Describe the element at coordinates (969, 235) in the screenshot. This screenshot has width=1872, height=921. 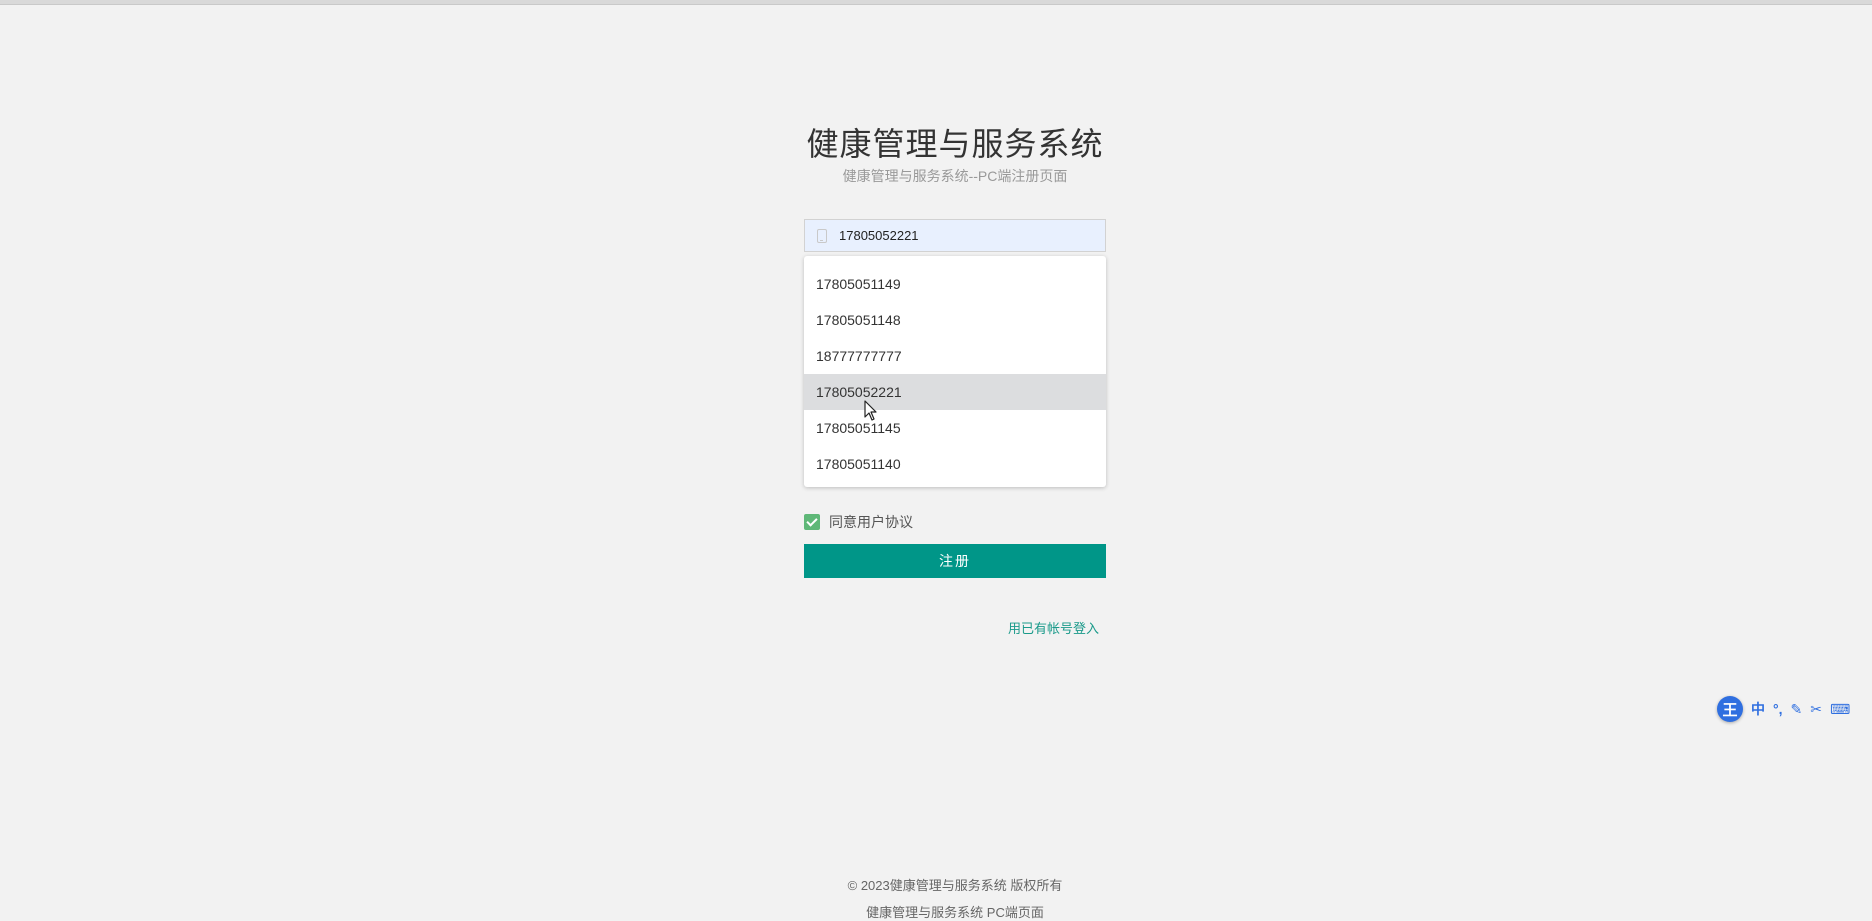
I see `phone-input` at that location.